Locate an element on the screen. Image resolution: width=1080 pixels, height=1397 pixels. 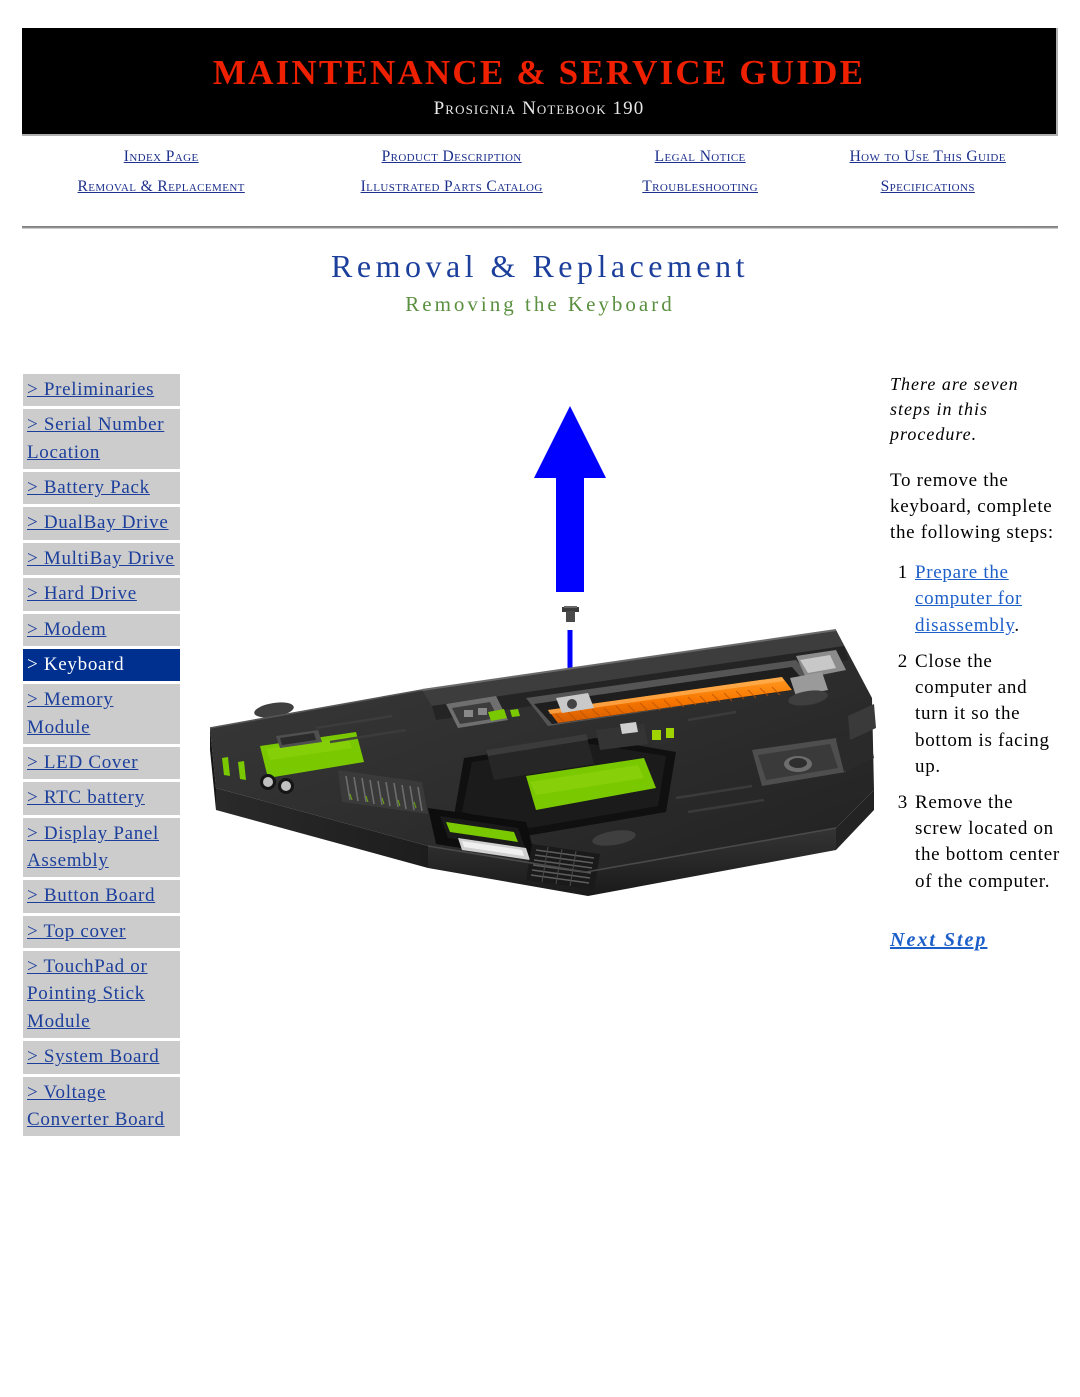
sidebar-item-label: > Memory Module is located at coordinates (70, 713).